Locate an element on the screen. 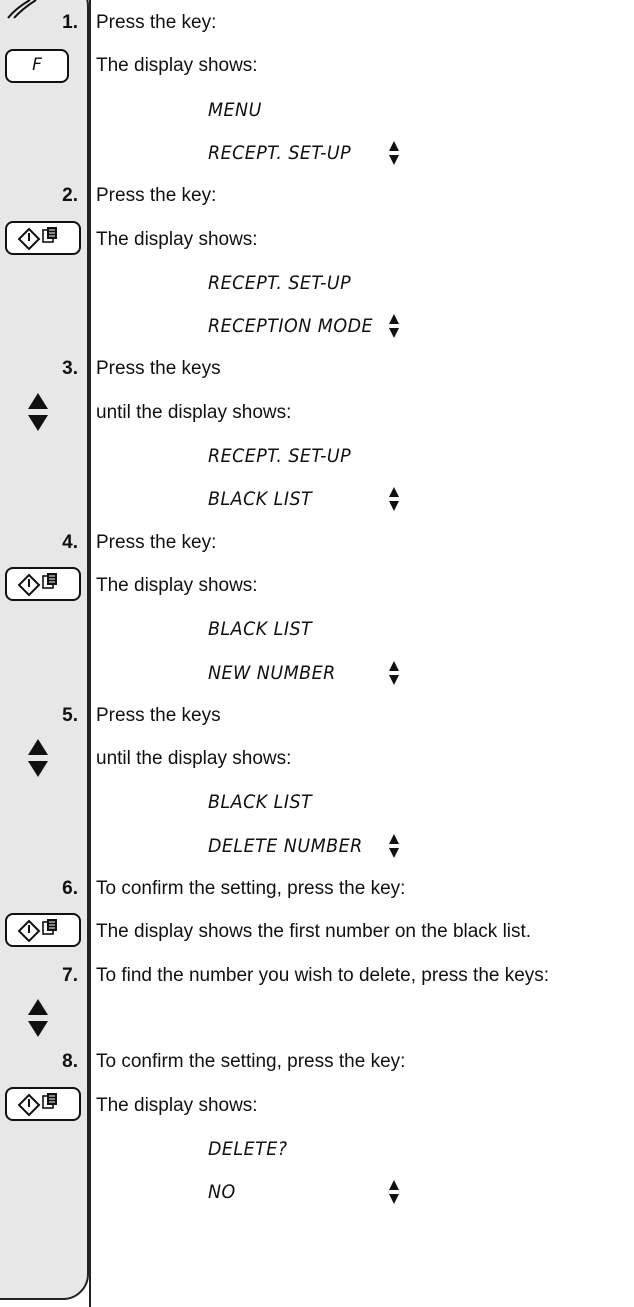  step-number: 2. is located at coordinates (70, 196).